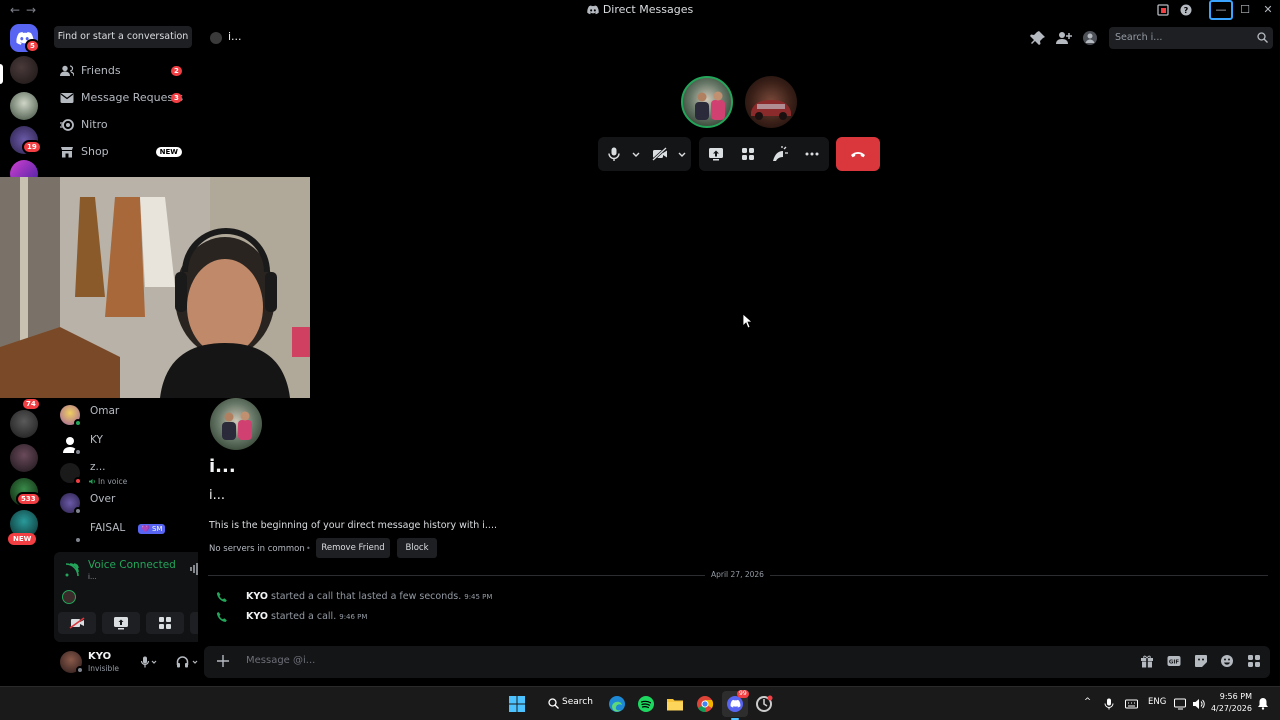 The width and height of the screenshot is (1280, 720). What do you see at coordinates (125, 473) in the screenshot?
I see `dm-item: z... In voice` at bounding box center [125, 473].